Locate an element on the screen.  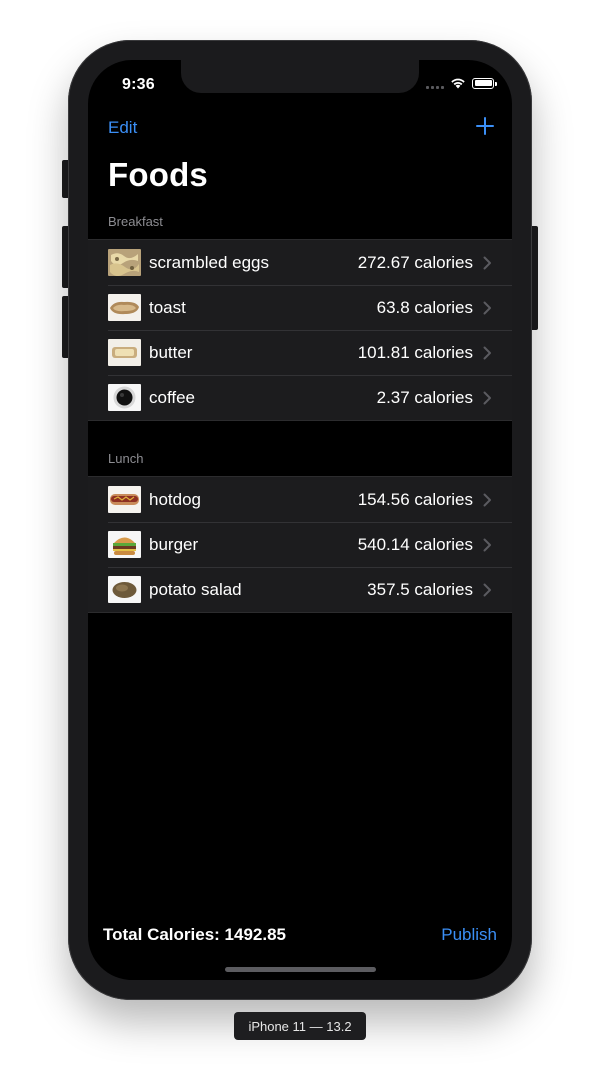
food-name: coffee is located at coordinates (172, 397).